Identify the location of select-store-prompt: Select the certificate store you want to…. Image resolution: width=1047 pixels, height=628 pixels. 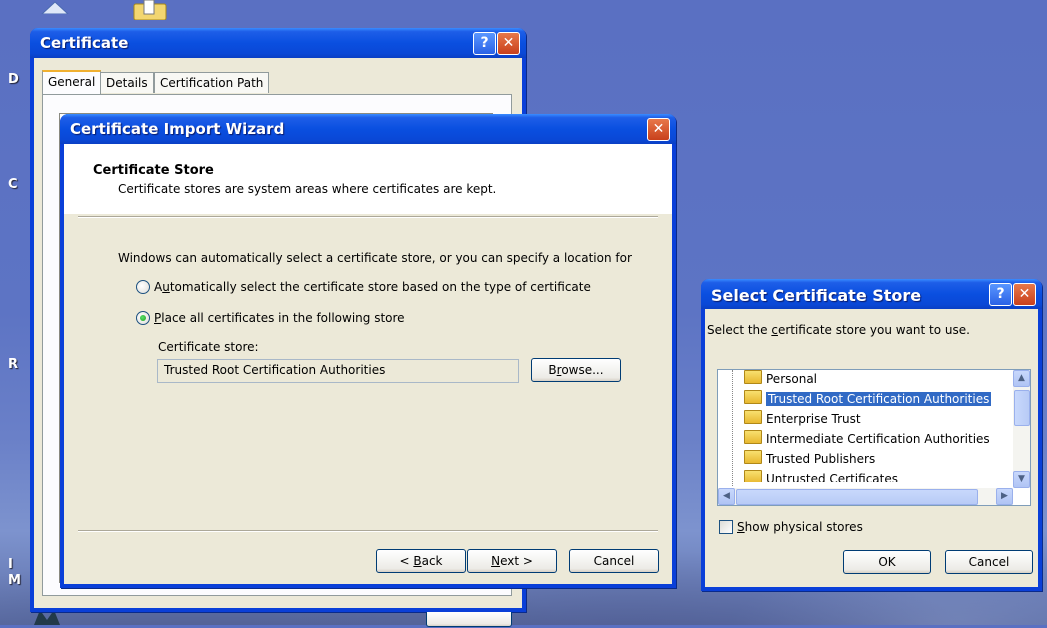
(838, 330).